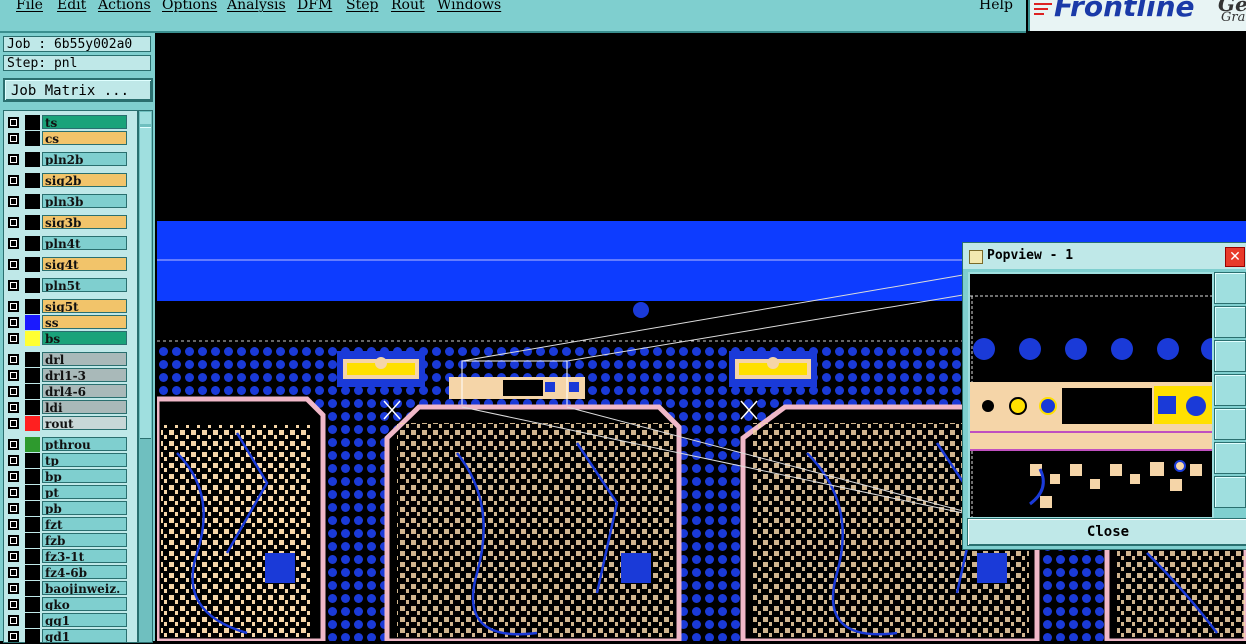  Describe the element at coordinates (189, 6) in the screenshot. I see `menu-options: Options` at that location.